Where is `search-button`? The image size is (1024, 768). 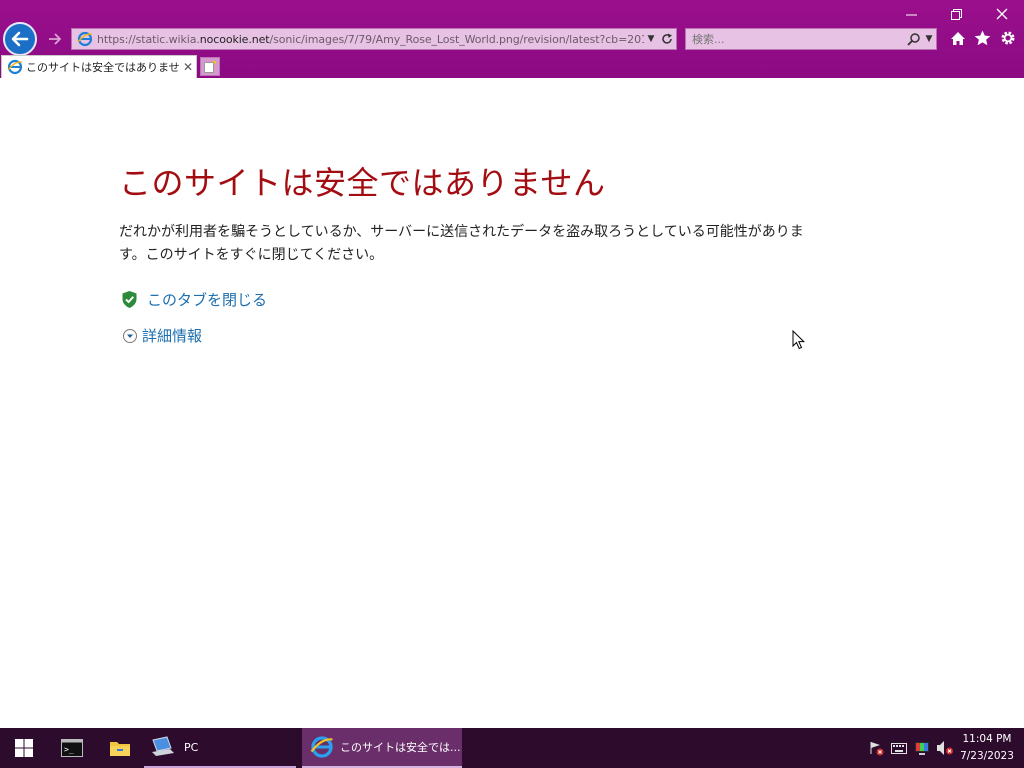 search-button is located at coordinates (913, 39).